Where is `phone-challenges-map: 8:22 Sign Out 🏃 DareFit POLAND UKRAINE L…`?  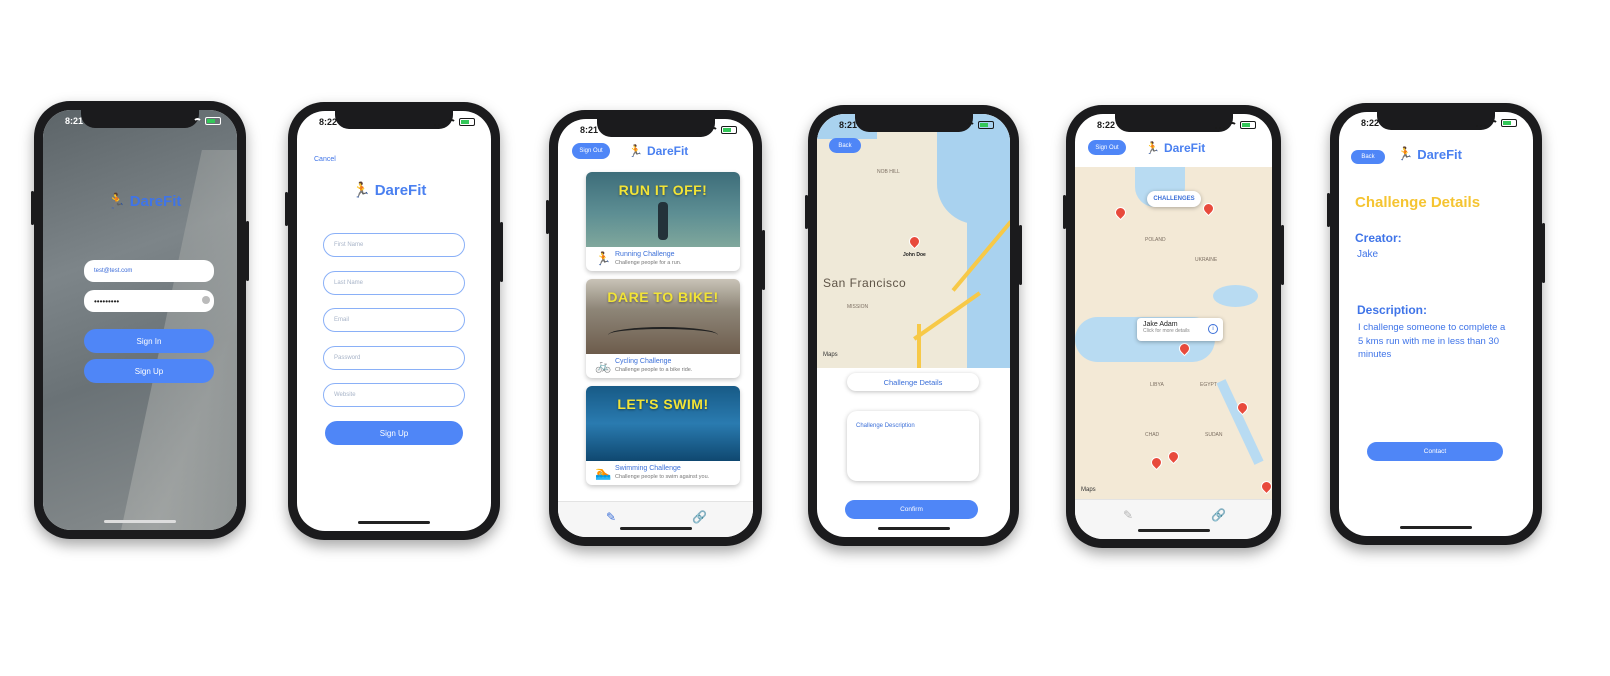
phone-challenges-map: 8:22 Sign Out 🏃 DareFit POLAND UKRAINE L… is located at coordinates (1173, 326).